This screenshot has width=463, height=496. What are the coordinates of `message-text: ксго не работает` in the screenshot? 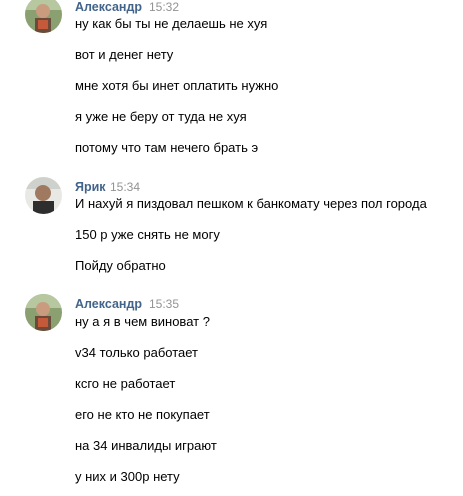 It's located at (125, 383).